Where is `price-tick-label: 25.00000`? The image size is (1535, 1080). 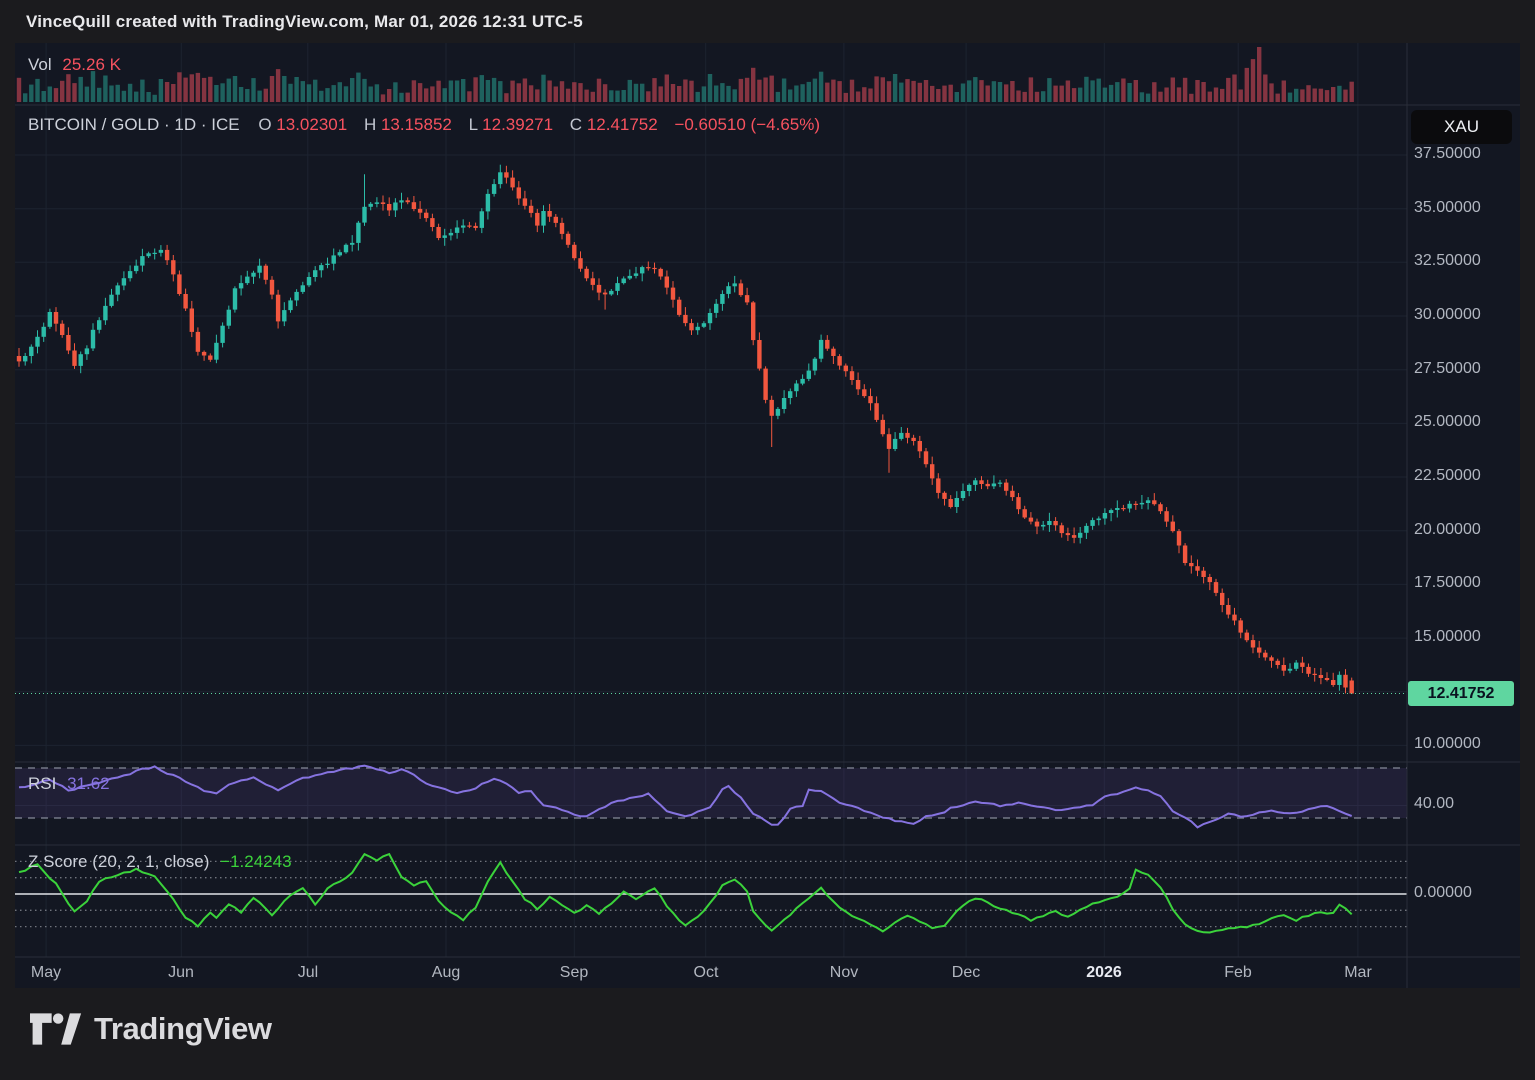 price-tick-label: 25.00000 is located at coordinates (1447, 421).